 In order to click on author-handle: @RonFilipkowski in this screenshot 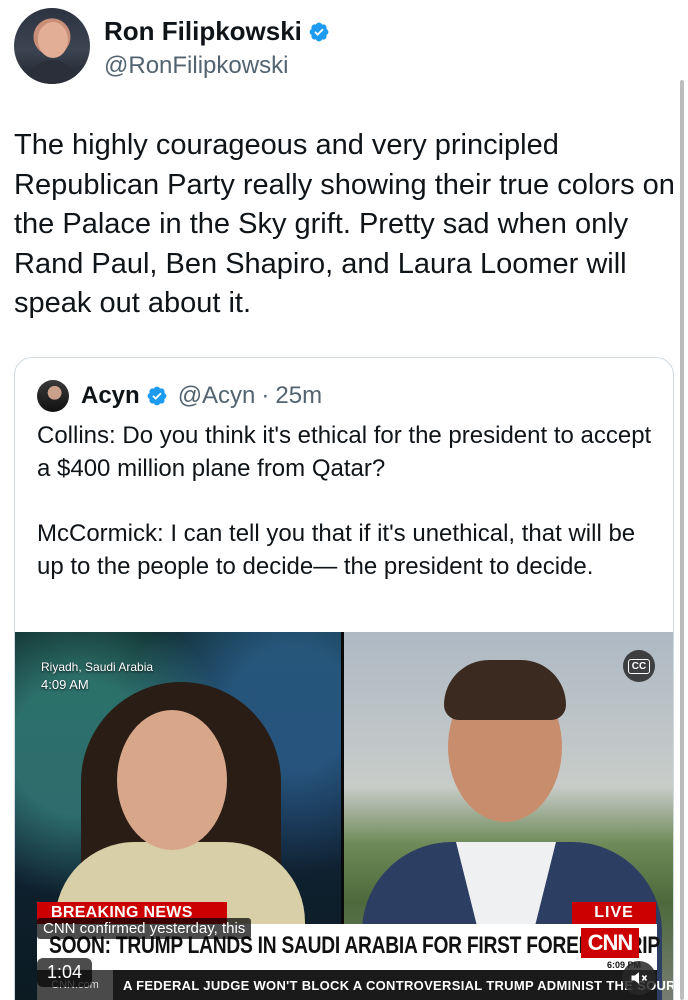, I will do `click(196, 66)`.